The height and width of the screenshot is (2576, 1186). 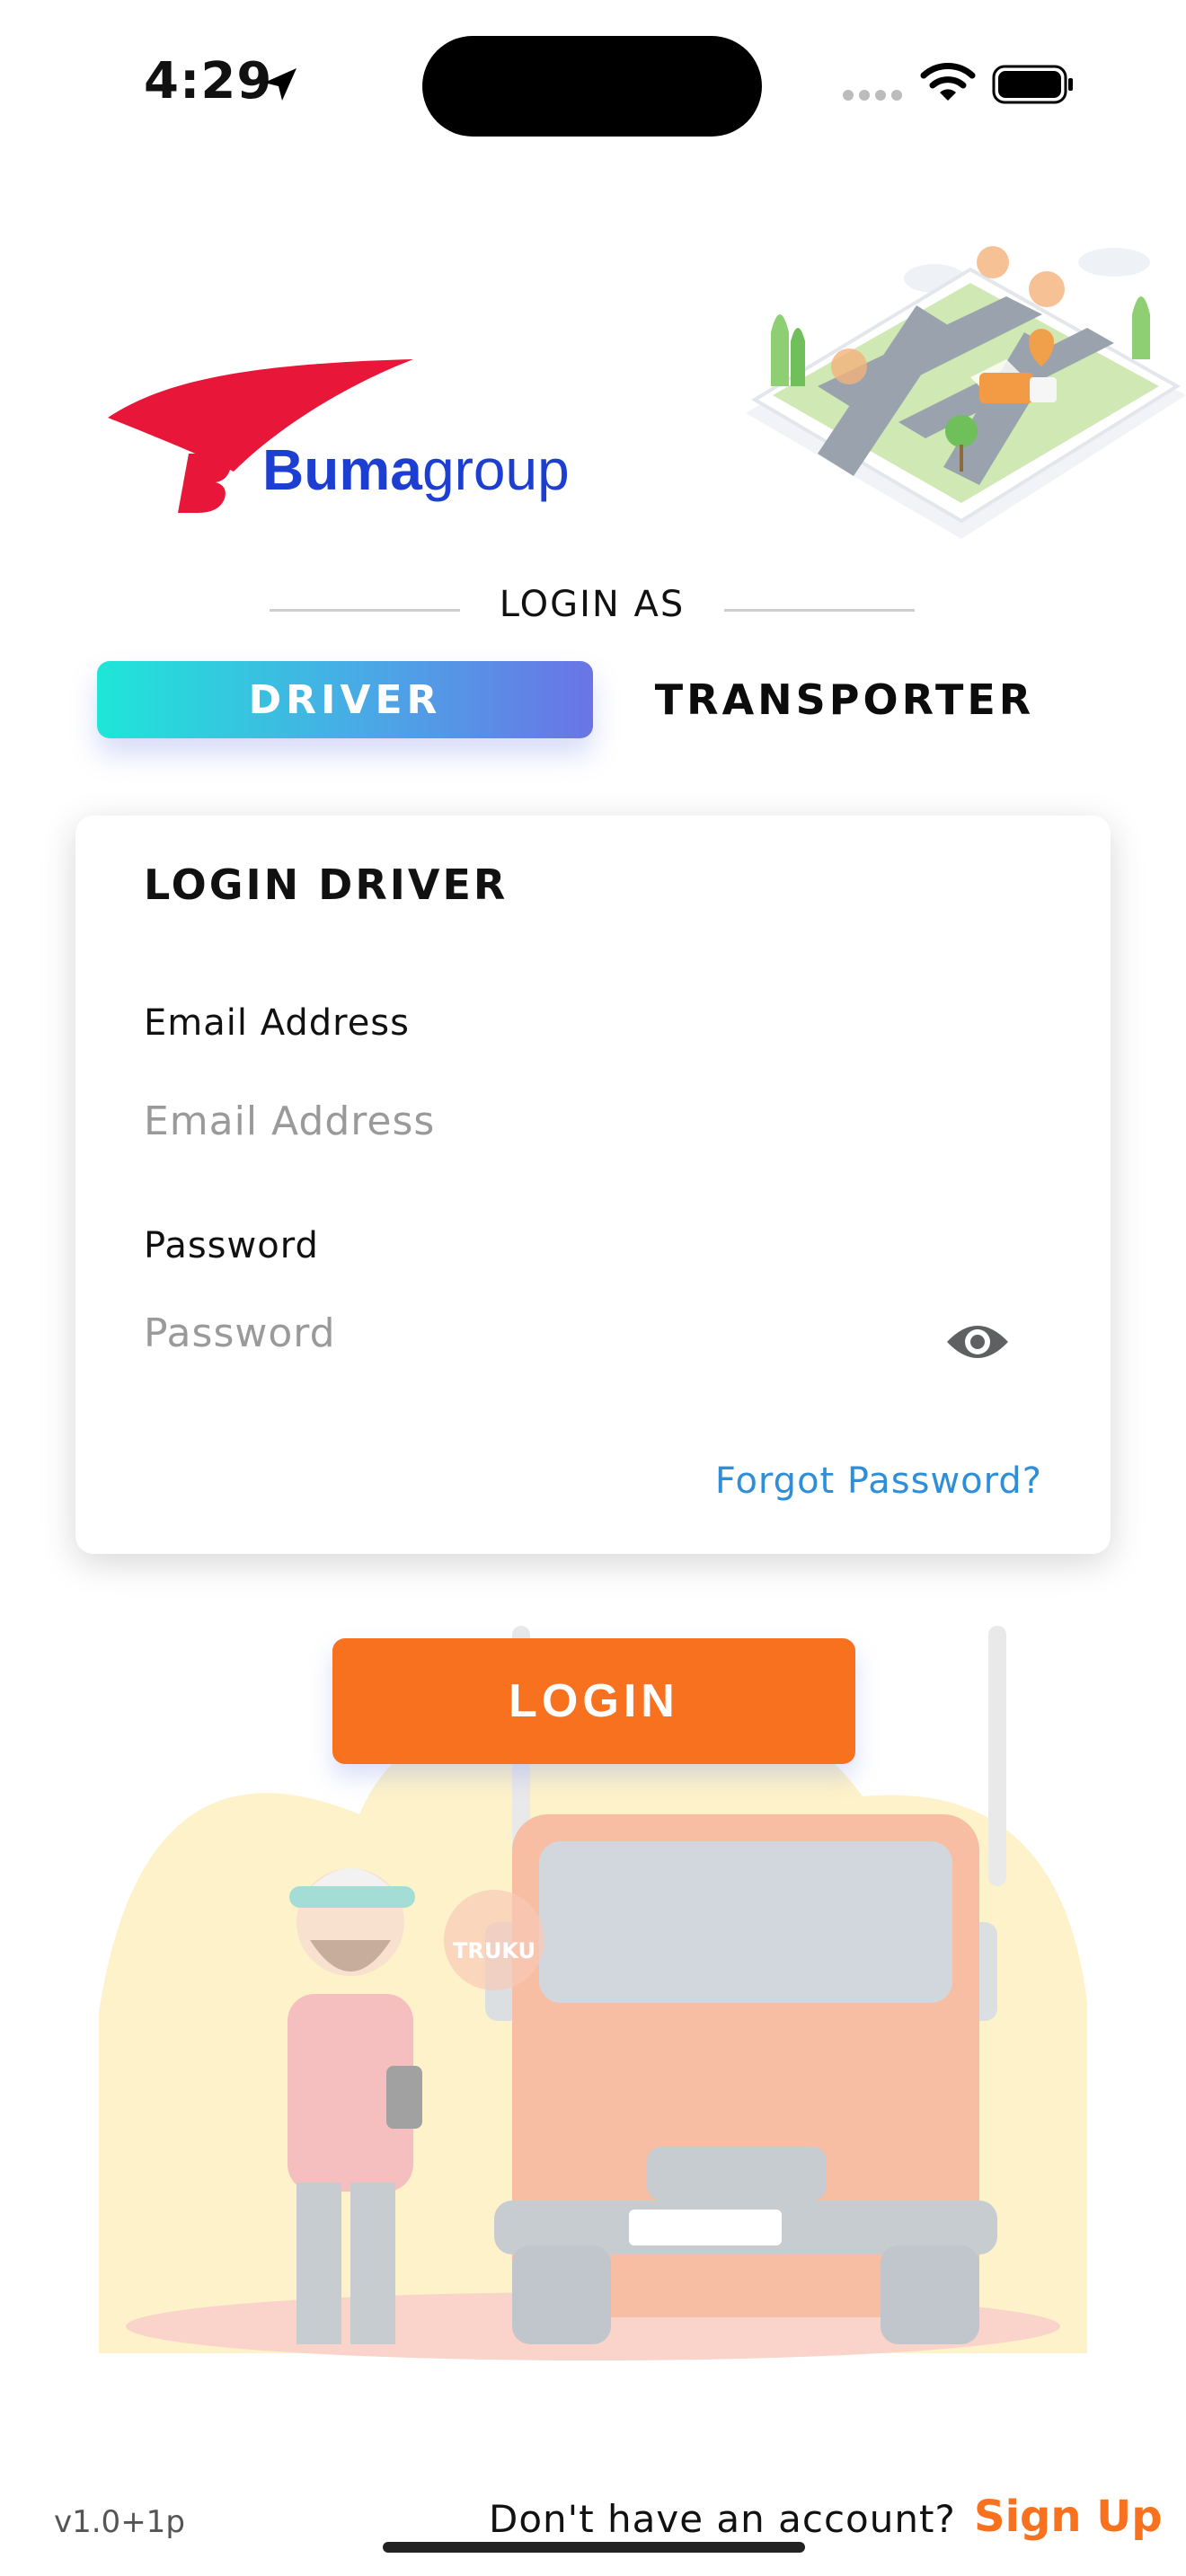 What do you see at coordinates (277, 1023) in the screenshot?
I see `email-label: Email Address` at bounding box center [277, 1023].